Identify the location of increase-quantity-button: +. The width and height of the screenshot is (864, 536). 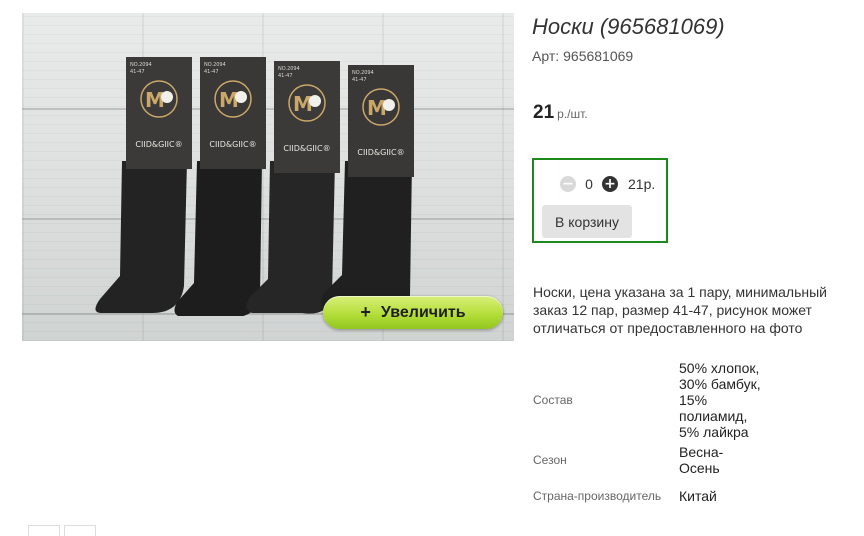
(610, 184).